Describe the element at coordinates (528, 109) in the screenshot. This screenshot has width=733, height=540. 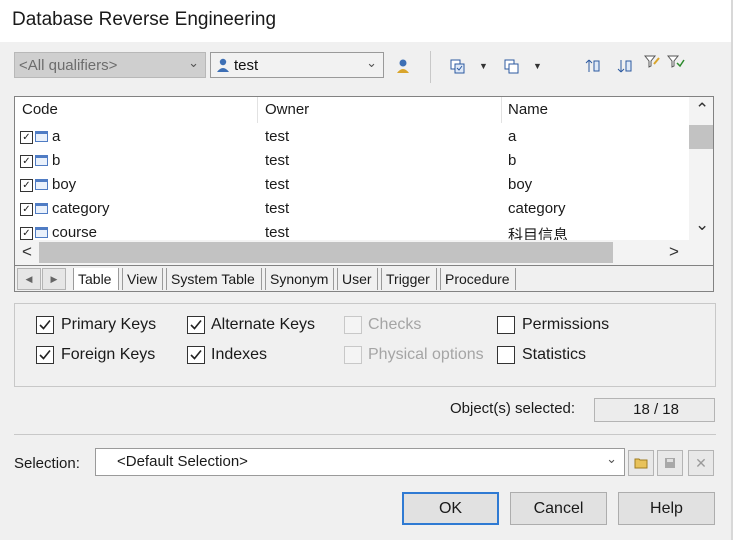
I see `column-header-name: Name` at that location.